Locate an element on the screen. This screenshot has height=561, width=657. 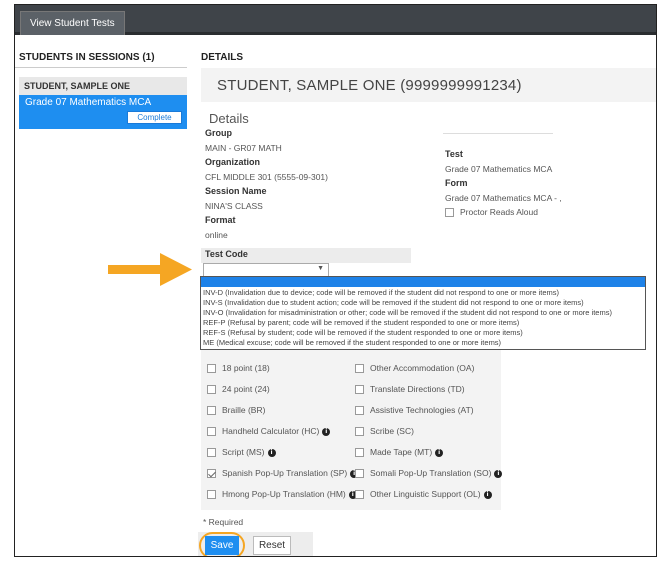
format-label: Format is located at coordinates (220, 220).